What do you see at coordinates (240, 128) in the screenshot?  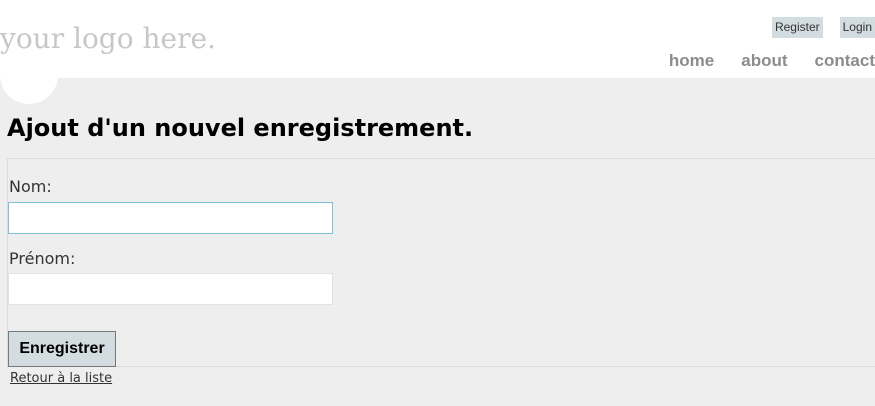 I see `page-title: Ajout d'un nouvel enregistrement.` at bounding box center [240, 128].